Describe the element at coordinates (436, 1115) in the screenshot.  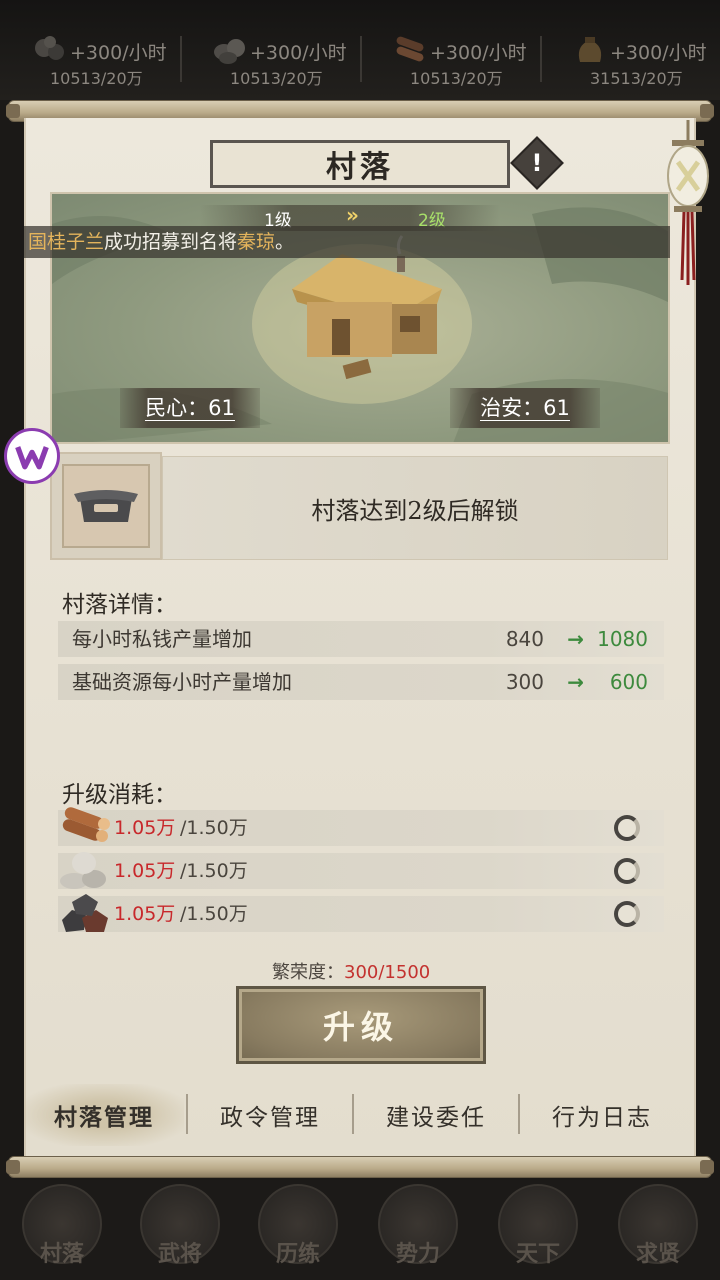
I see `tab-construction-assignment: 建设委任` at that location.